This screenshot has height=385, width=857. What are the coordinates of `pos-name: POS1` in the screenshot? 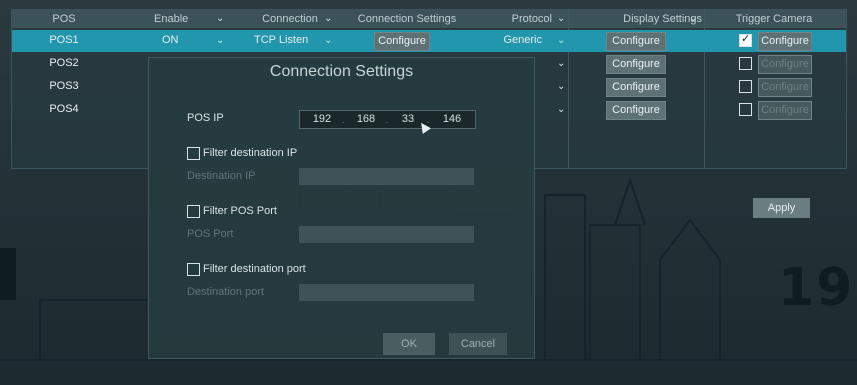 It's located at (64, 40).